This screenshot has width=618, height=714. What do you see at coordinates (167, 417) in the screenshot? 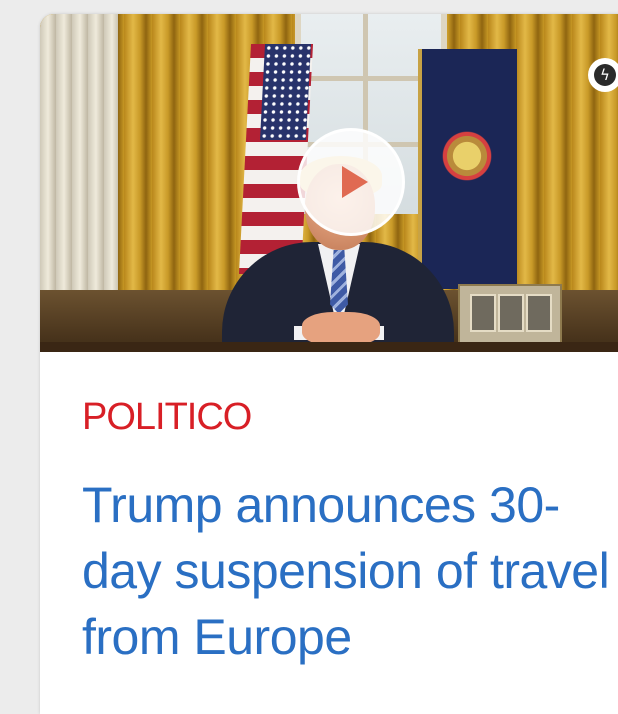
I see `article-source: POLITICO` at bounding box center [167, 417].